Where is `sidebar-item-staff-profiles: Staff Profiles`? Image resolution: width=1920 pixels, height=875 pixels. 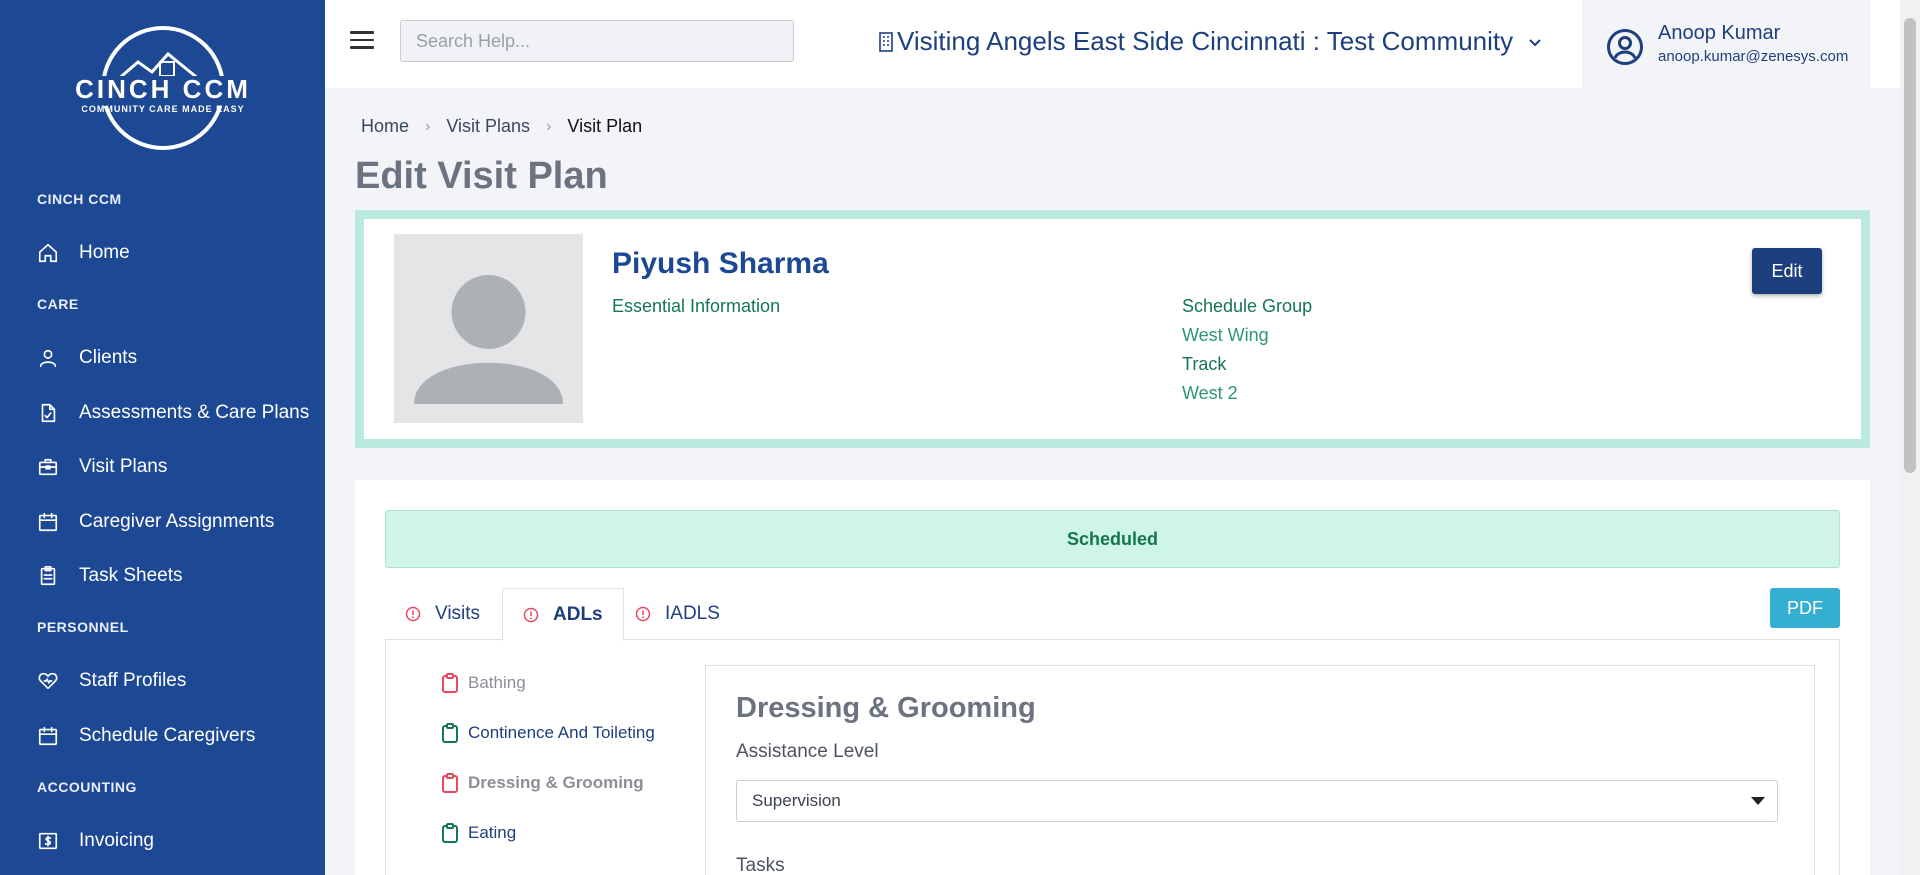 sidebar-item-staff-profiles: Staff Profiles is located at coordinates (162, 681).